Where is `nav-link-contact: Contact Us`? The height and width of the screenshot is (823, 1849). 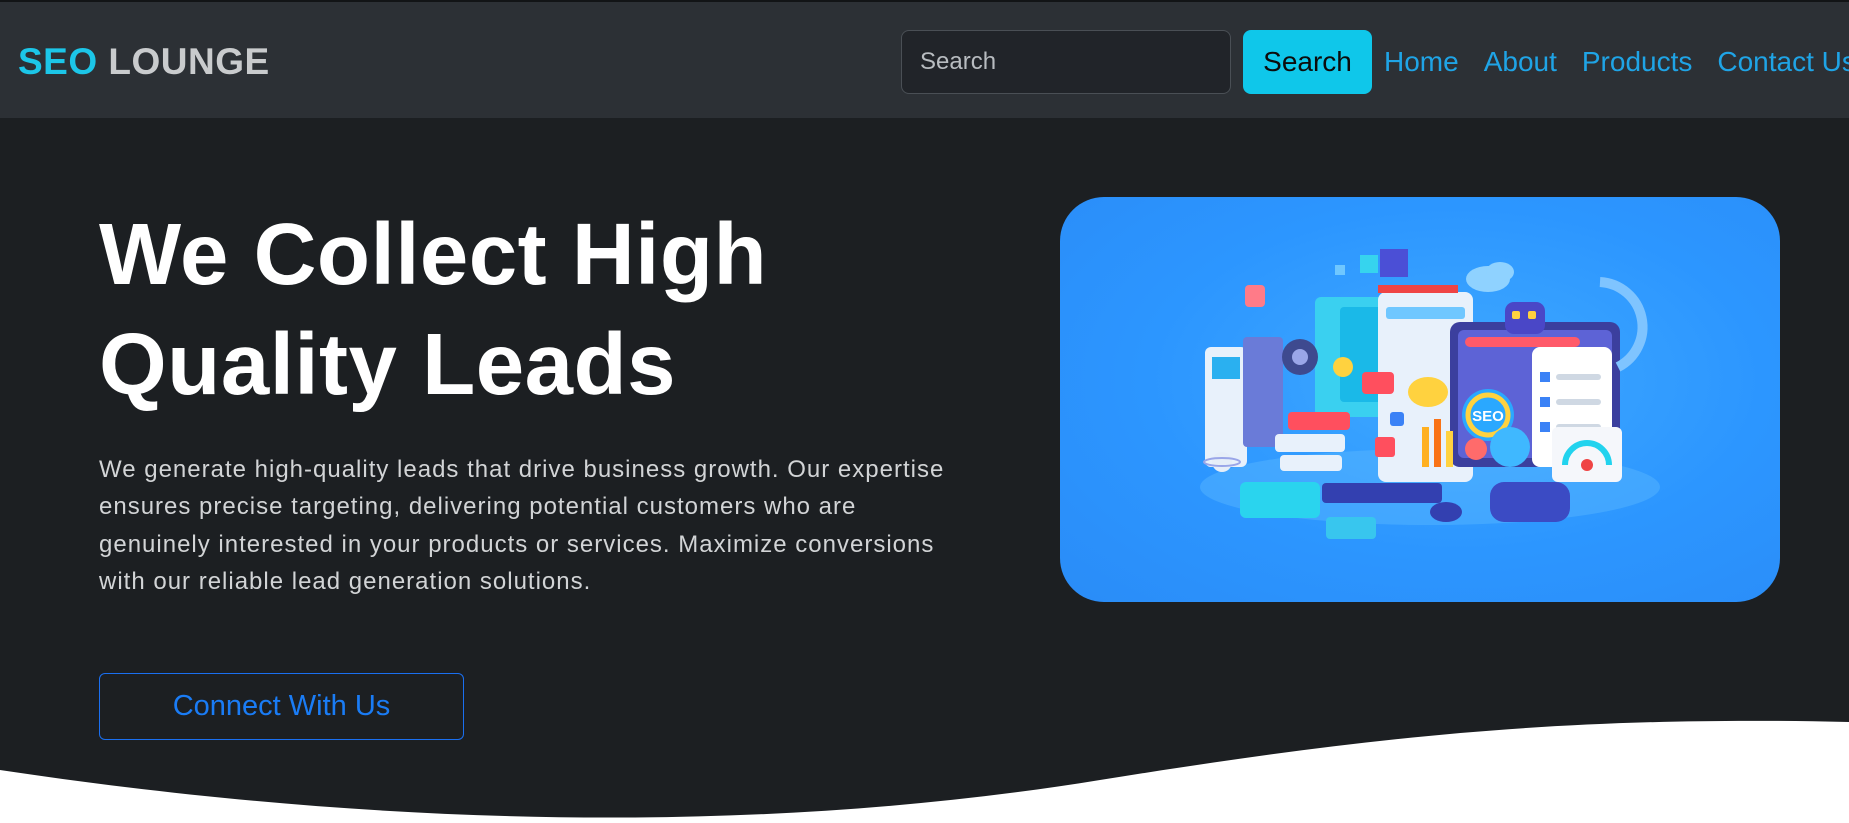
nav-link-contact: Contact Us is located at coordinates (1783, 62).